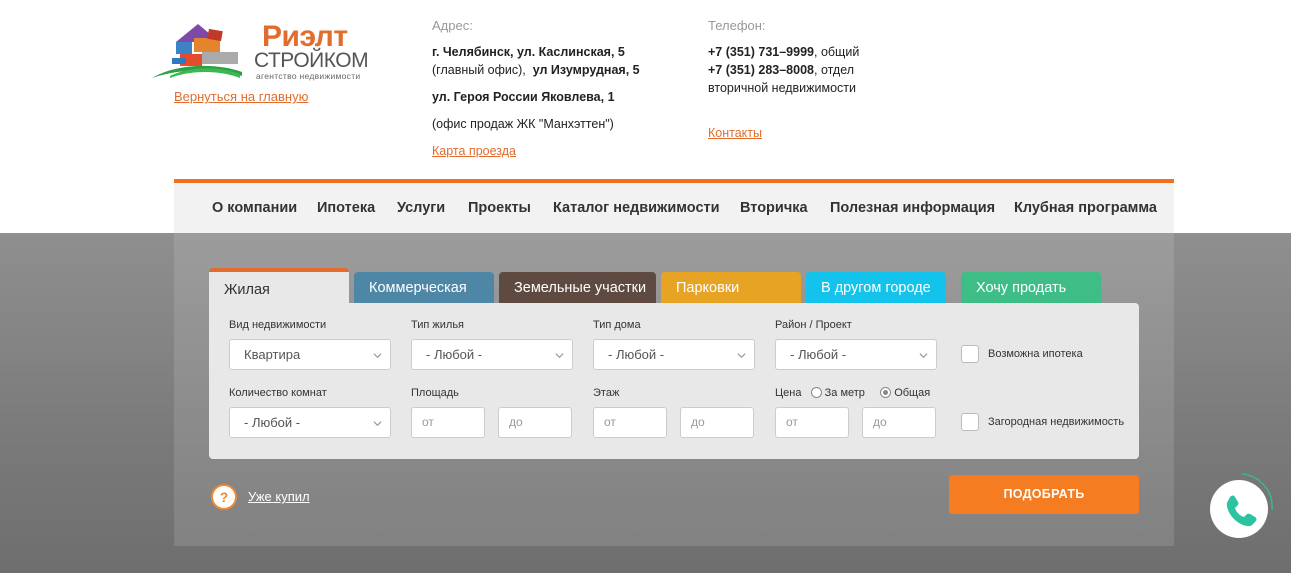 The image size is (1291, 573). What do you see at coordinates (279, 496) in the screenshot?
I see `already-bought-link: Уже купил` at bounding box center [279, 496].